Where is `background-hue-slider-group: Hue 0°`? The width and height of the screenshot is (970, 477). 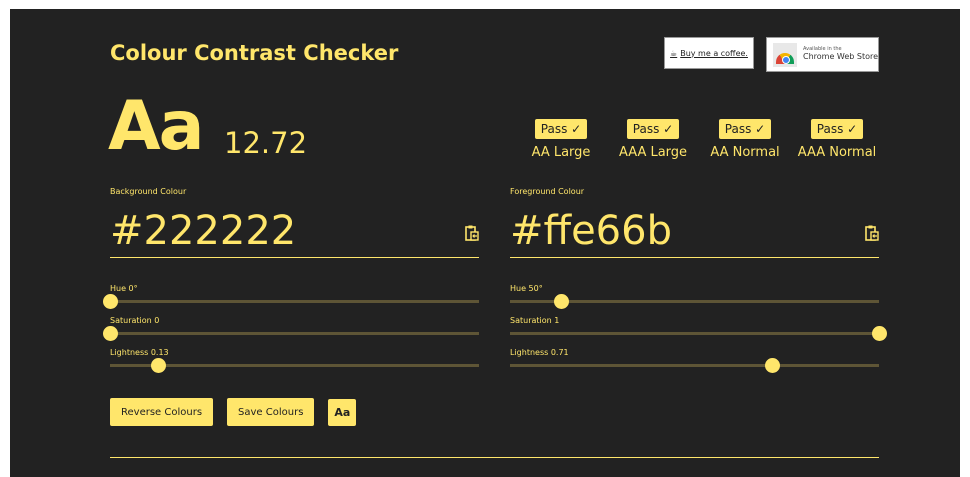
background-hue-slider-group: Hue 0° is located at coordinates (291, 300).